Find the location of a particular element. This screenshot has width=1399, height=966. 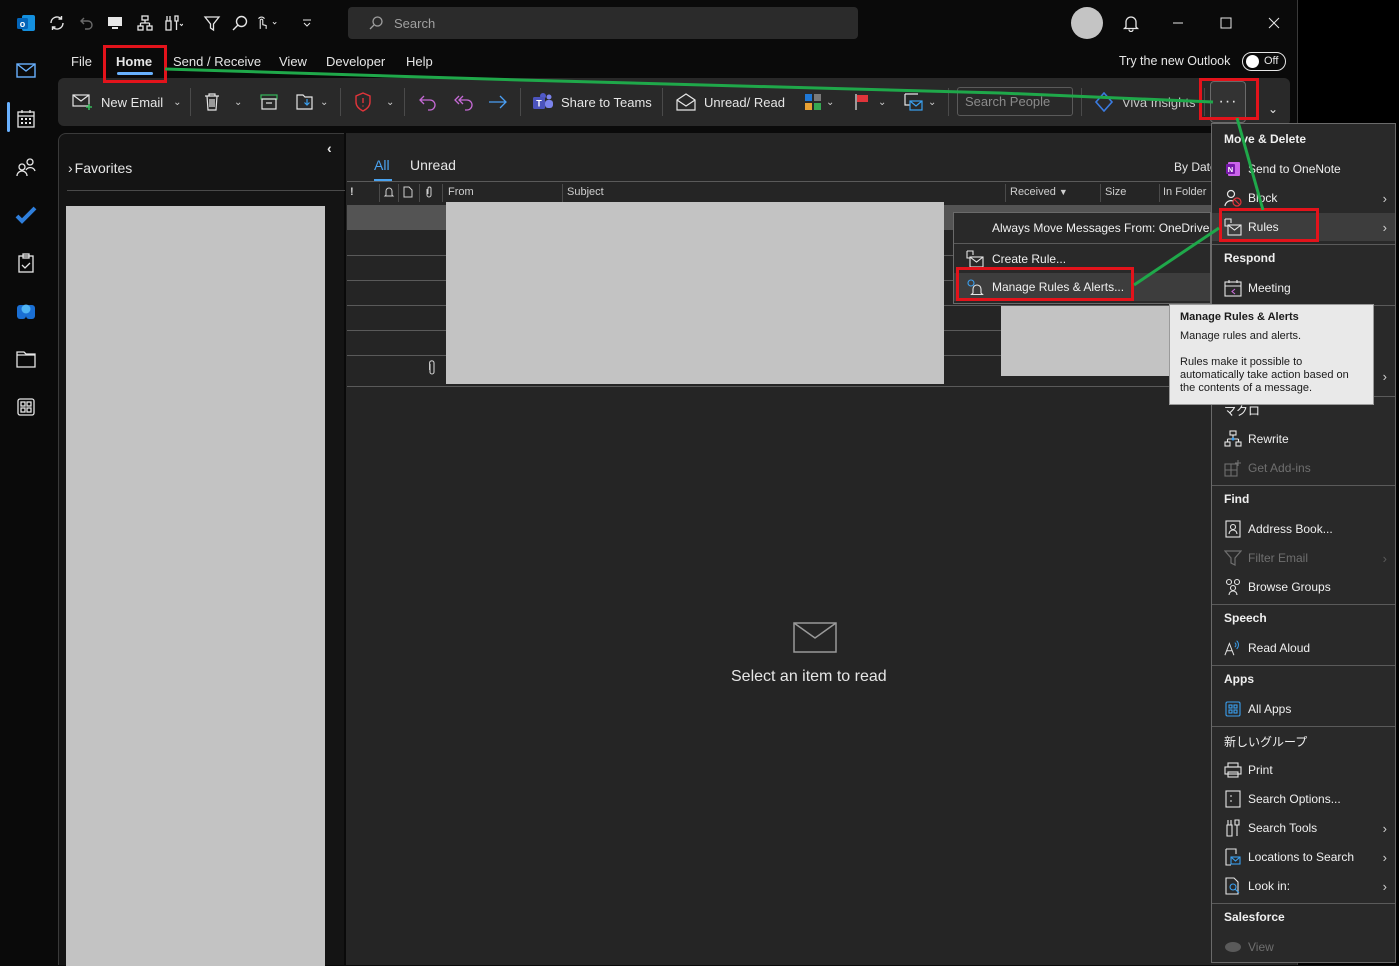

tab-developer: Developer is located at coordinates (355, 61).